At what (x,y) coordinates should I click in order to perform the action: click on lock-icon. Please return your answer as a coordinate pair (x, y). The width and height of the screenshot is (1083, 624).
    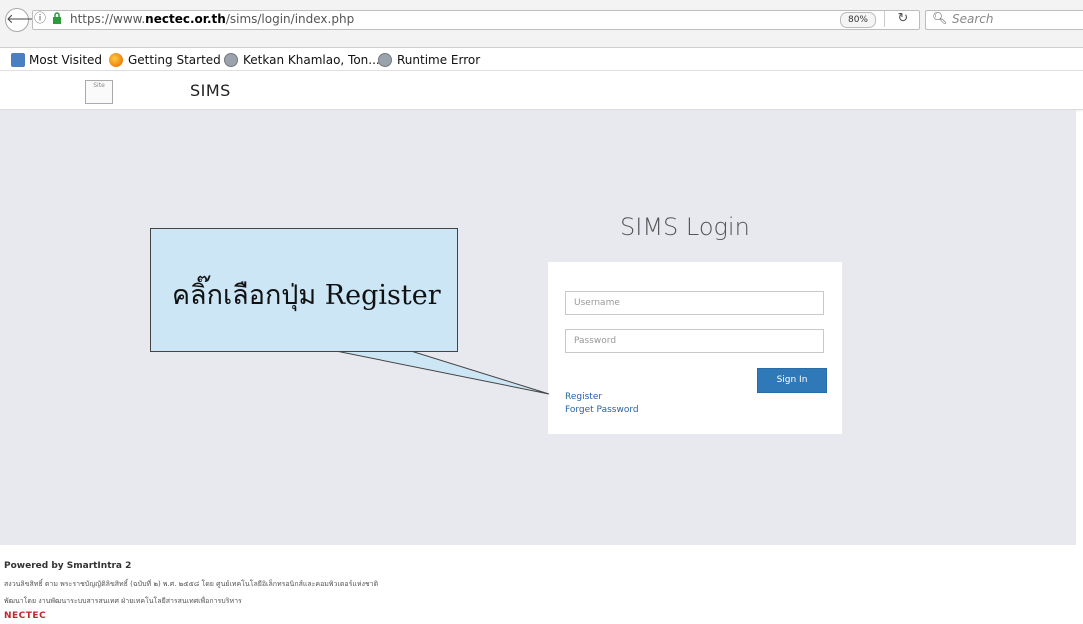
    Looking at the image, I should click on (57, 18).